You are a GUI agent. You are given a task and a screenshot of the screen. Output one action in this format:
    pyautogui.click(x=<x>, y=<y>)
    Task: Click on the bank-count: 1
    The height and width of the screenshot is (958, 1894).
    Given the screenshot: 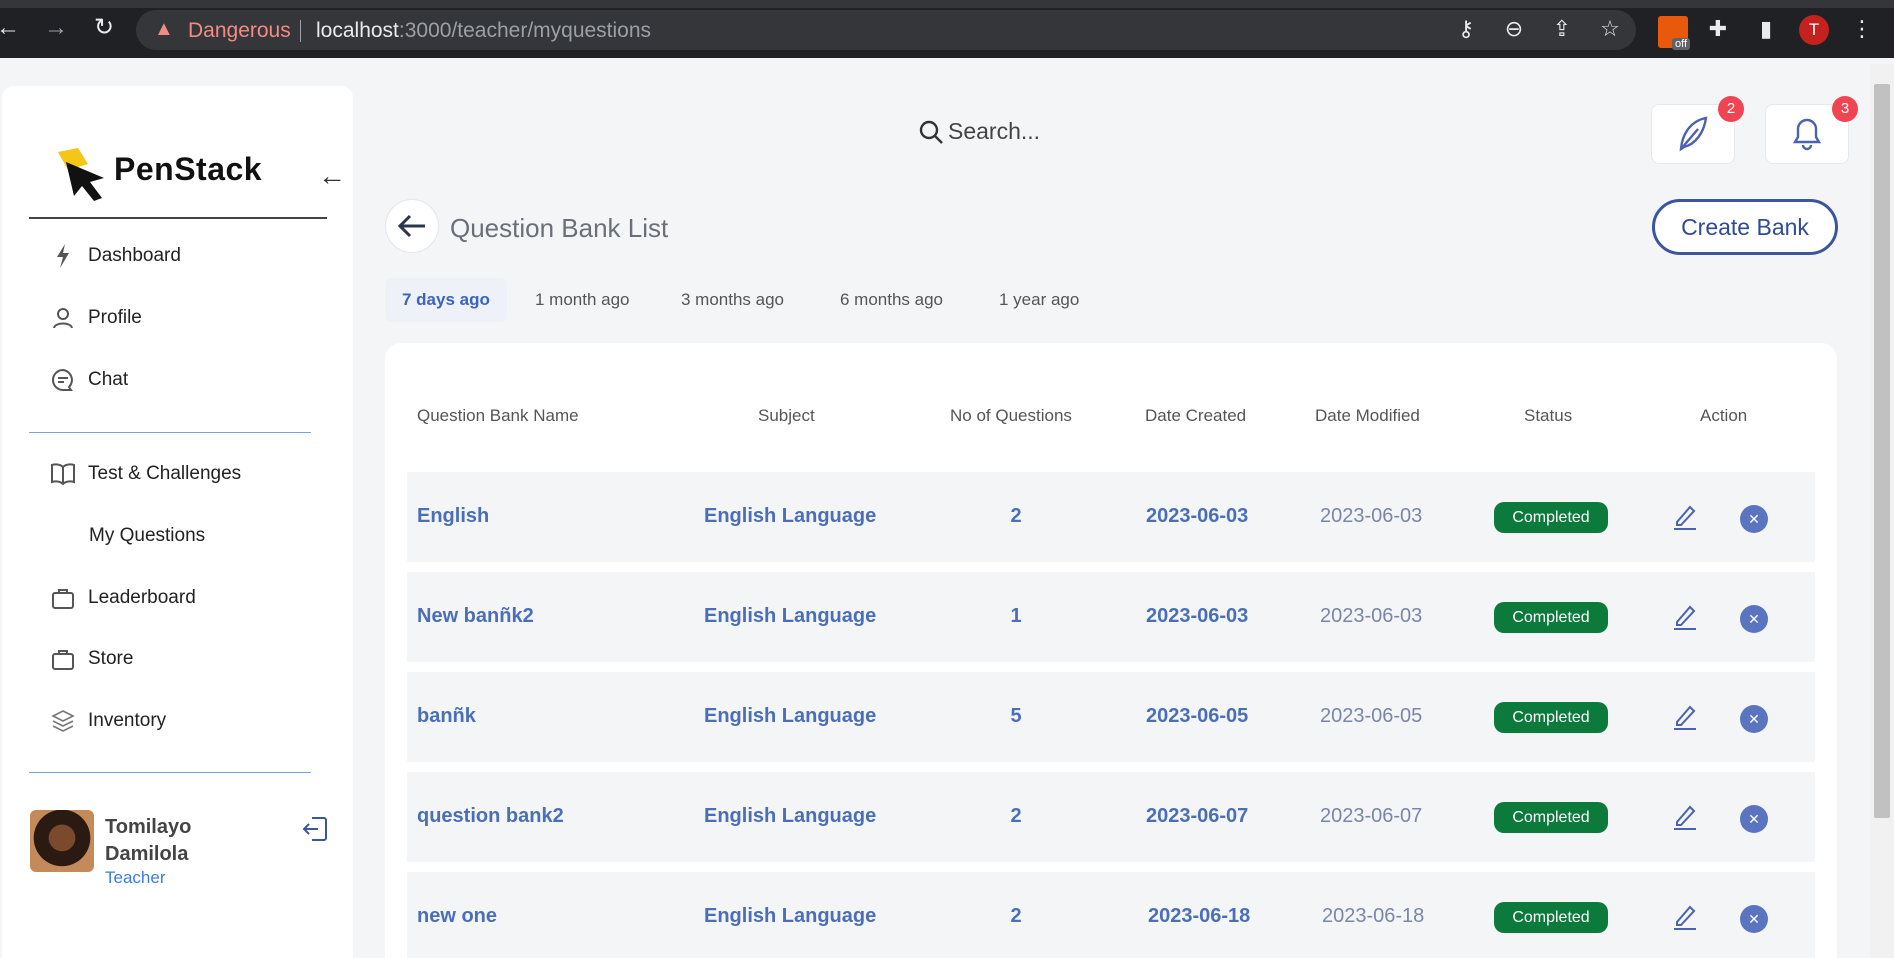 What is the action you would take?
    pyautogui.click(x=1016, y=616)
    